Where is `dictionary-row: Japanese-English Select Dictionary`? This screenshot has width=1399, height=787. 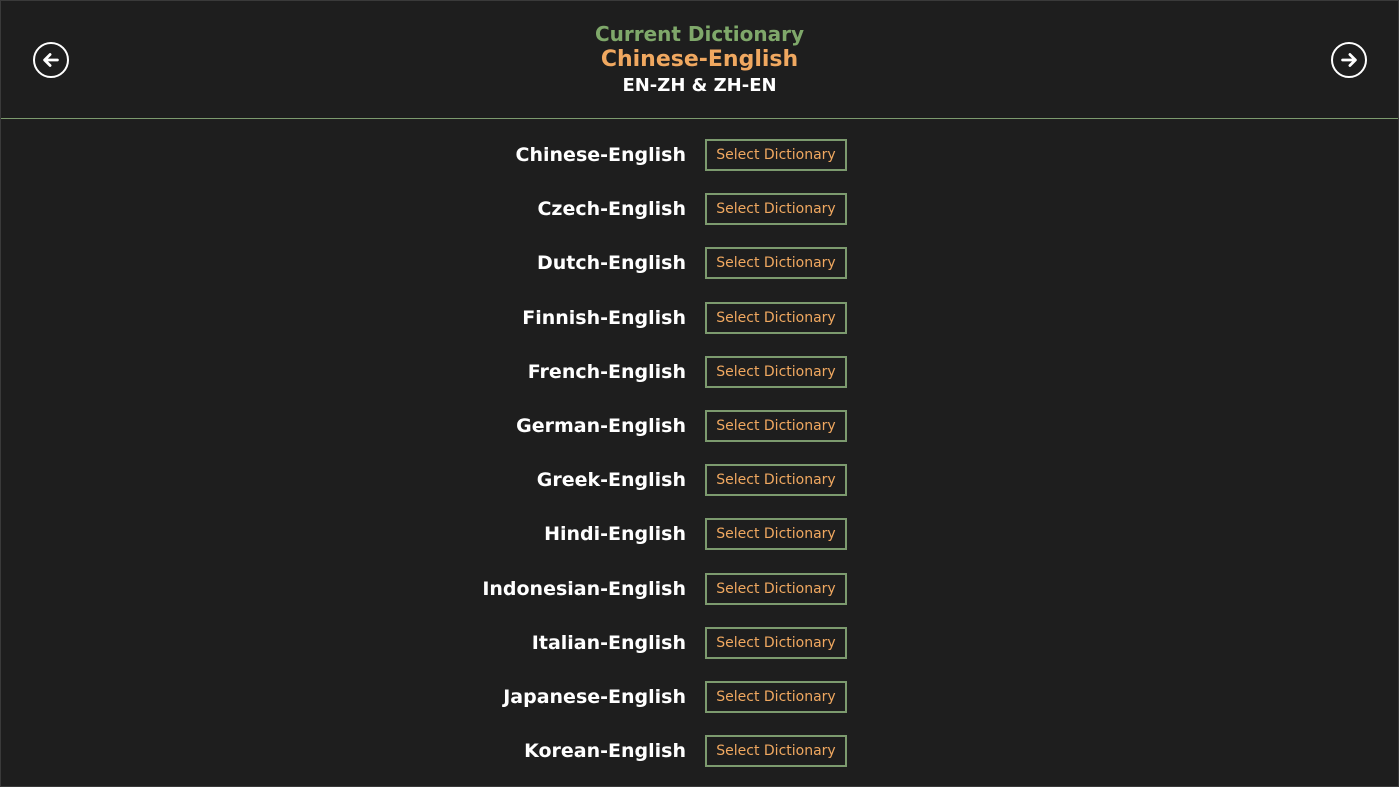 dictionary-row: Japanese-English Select Dictionary is located at coordinates (699, 700).